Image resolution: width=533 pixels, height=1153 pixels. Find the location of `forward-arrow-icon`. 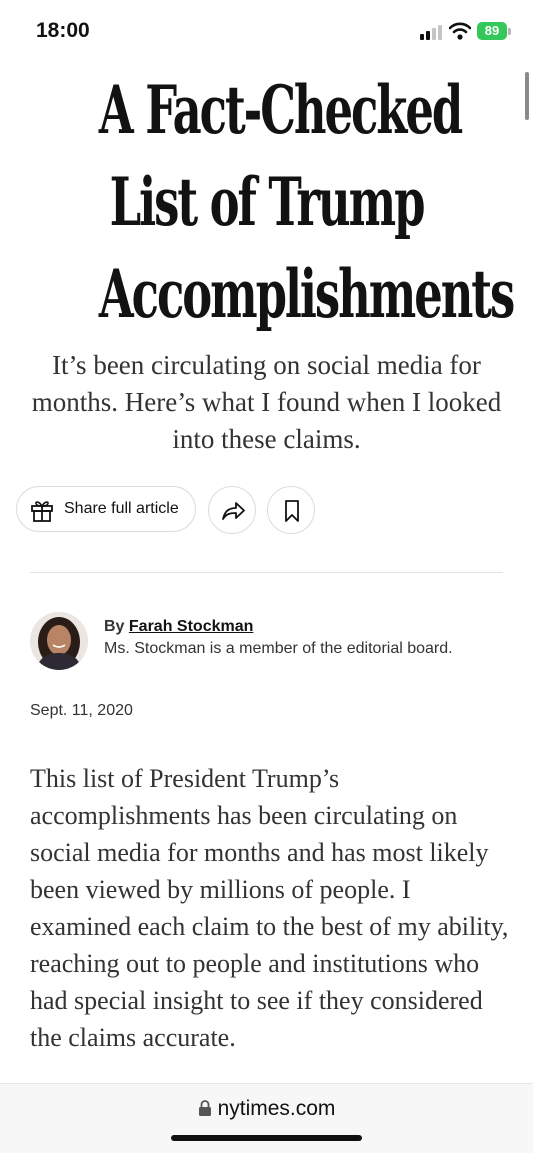

forward-arrow-icon is located at coordinates (233, 511).